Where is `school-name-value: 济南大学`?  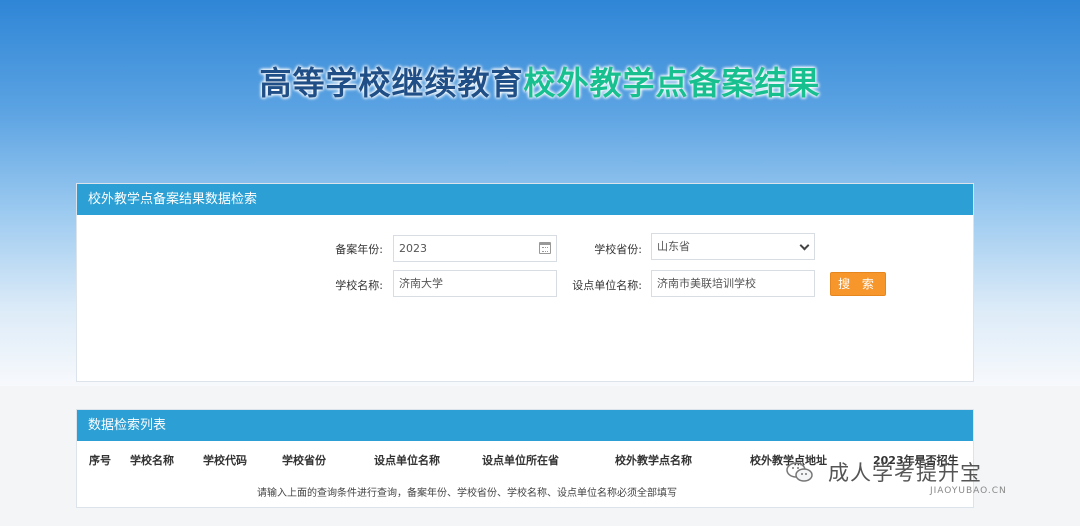
school-name-value: 济南大学 is located at coordinates (421, 283).